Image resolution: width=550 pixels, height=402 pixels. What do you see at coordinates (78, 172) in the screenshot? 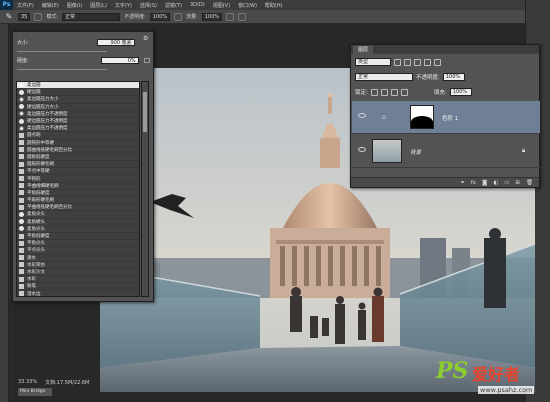
I see `list-item: 平点中等硬` at bounding box center [78, 172].